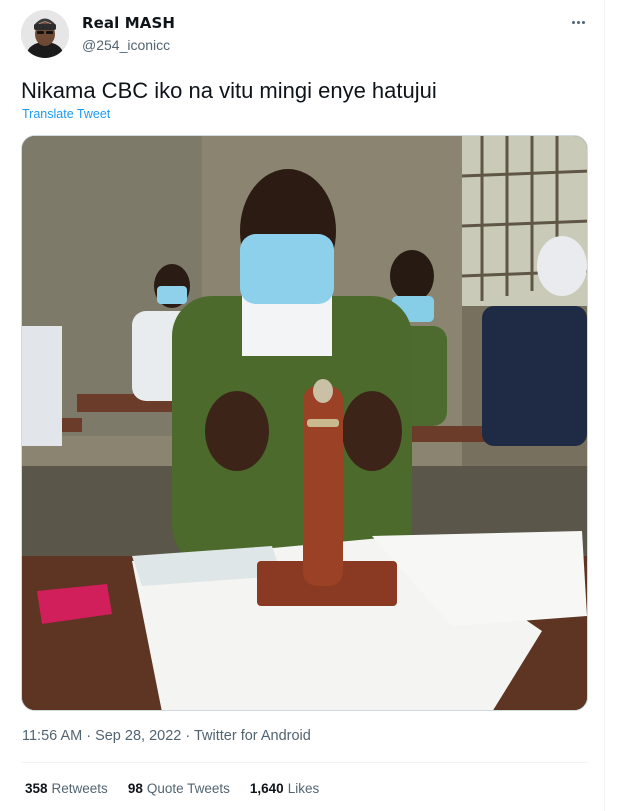 The width and height of the screenshot is (617, 811). What do you see at coordinates (304, 762) in the screenshot?
I see `divider` at bounding box center [304, 762].